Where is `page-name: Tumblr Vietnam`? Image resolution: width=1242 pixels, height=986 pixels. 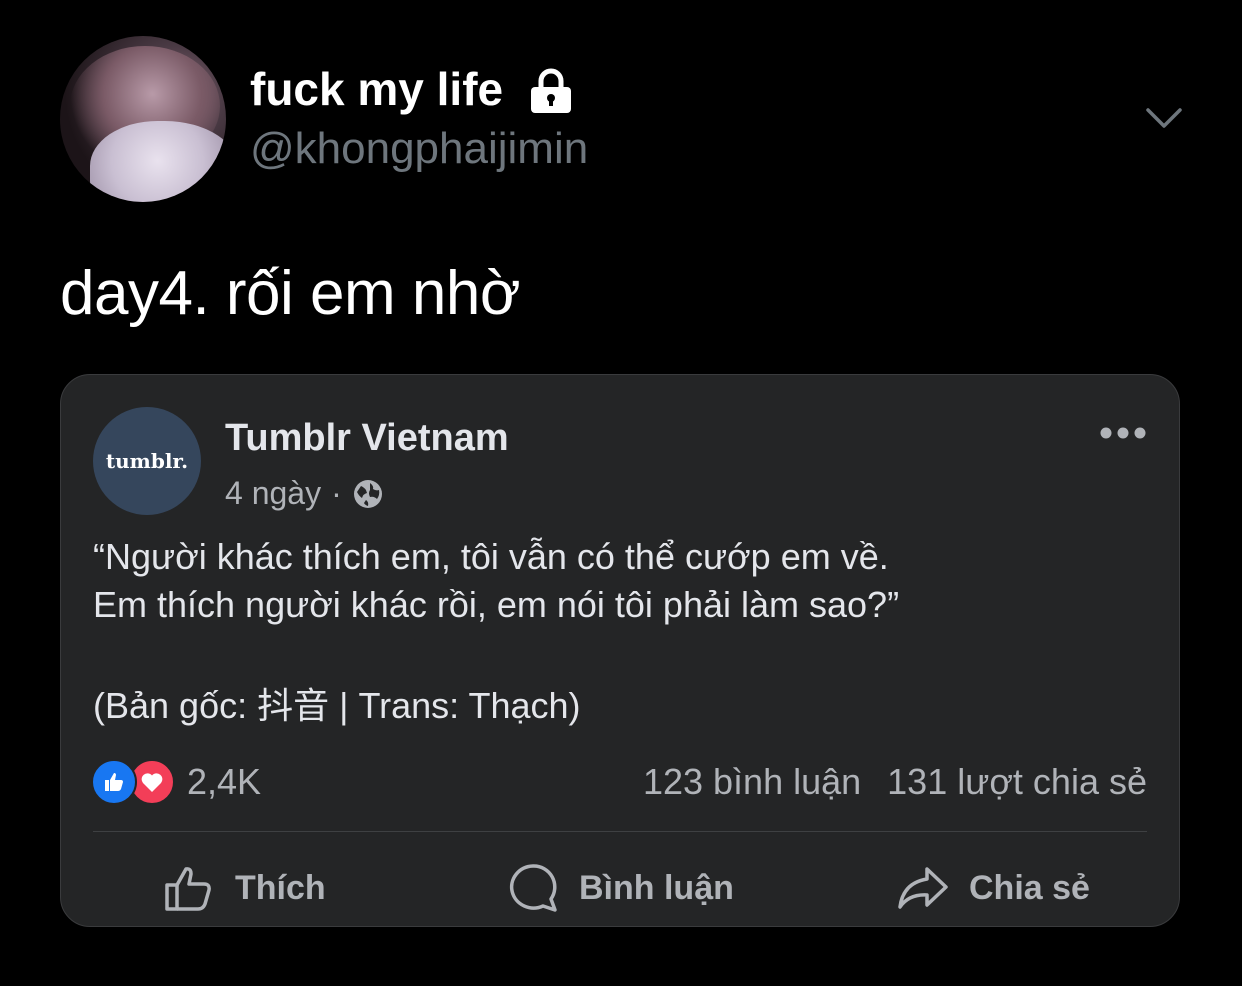
page-name: Tumblr Vietnam is located at coordinates (367, 438).